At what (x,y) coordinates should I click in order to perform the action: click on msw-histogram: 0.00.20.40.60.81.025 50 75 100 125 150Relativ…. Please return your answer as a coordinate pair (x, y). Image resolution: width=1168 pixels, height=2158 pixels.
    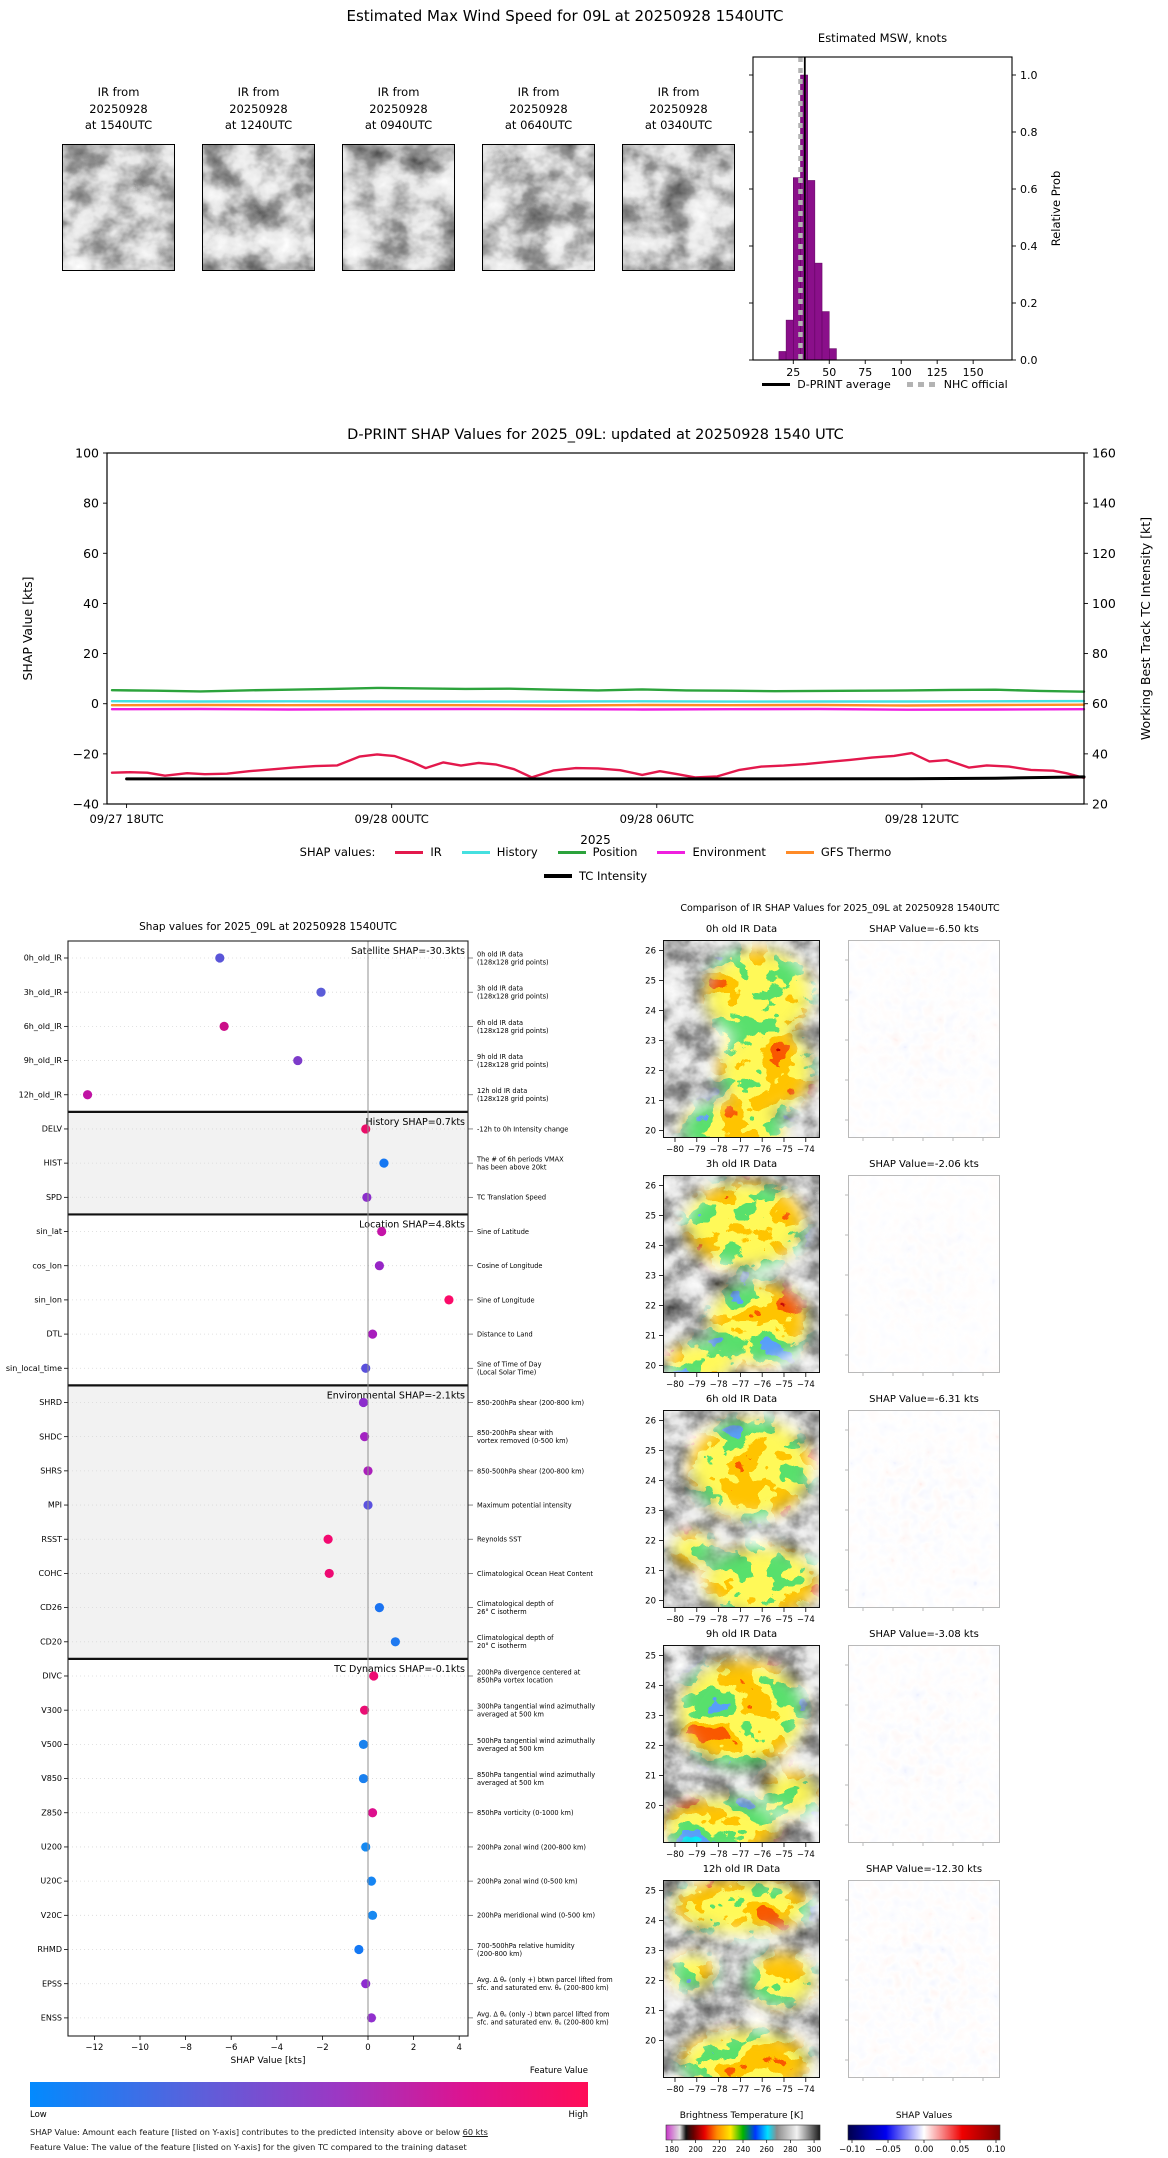
    Looking at the image, I should click on (906, 217).